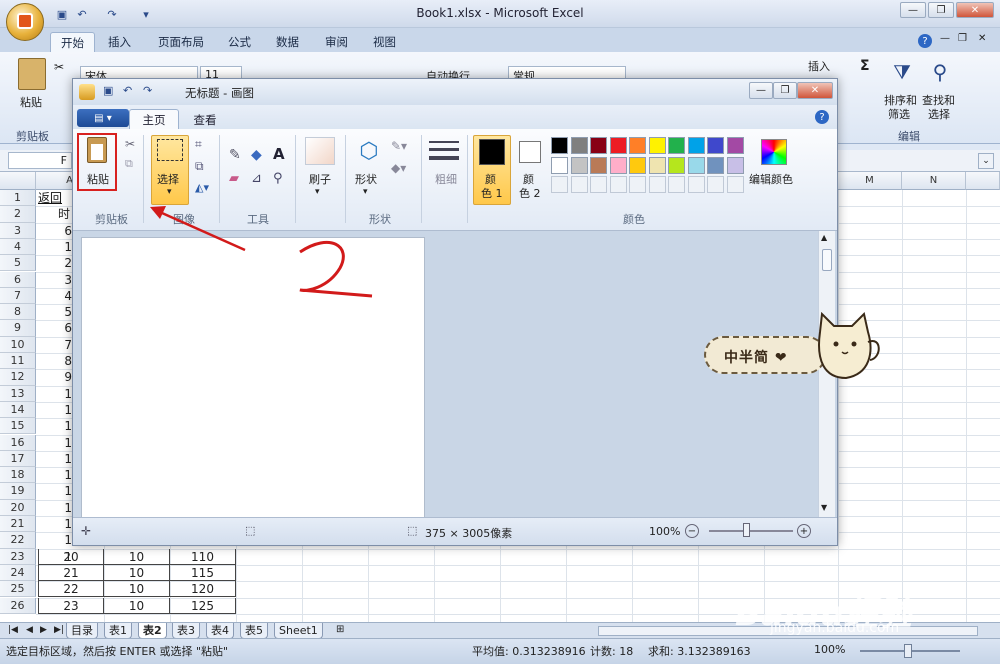 The image size is (1000, 664). What do you see at coordinates (199, 229) in the screenshot?
I see `annotation-arrow-line` at bounding box center [199, 229].